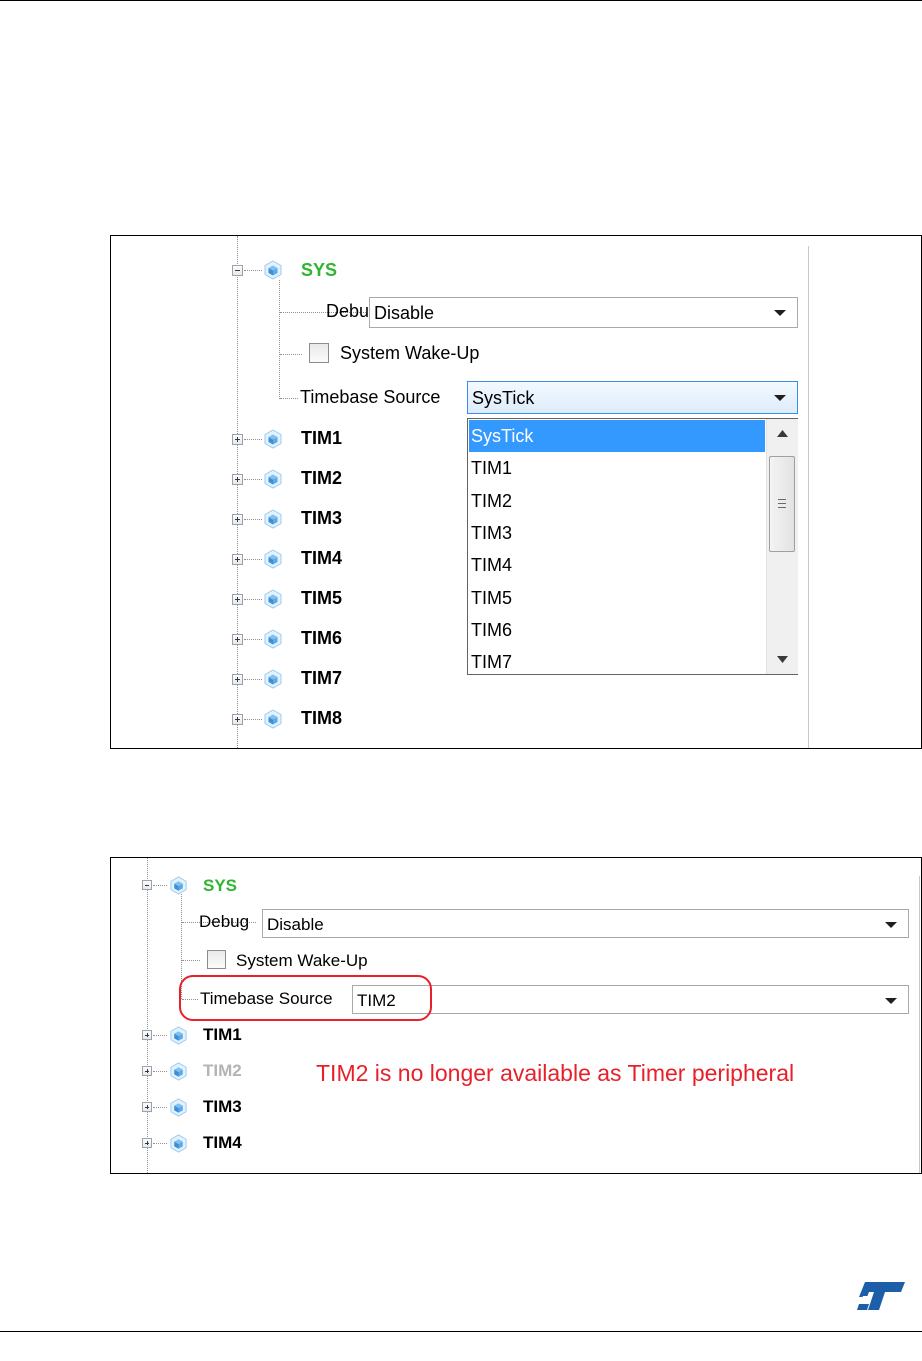 This screenshot has height=1361, width=922. What do you see at coordinates (630, 999) in the screenshot?
I see `timebase-source-select: TIM2` at bounding box center [630, 999].